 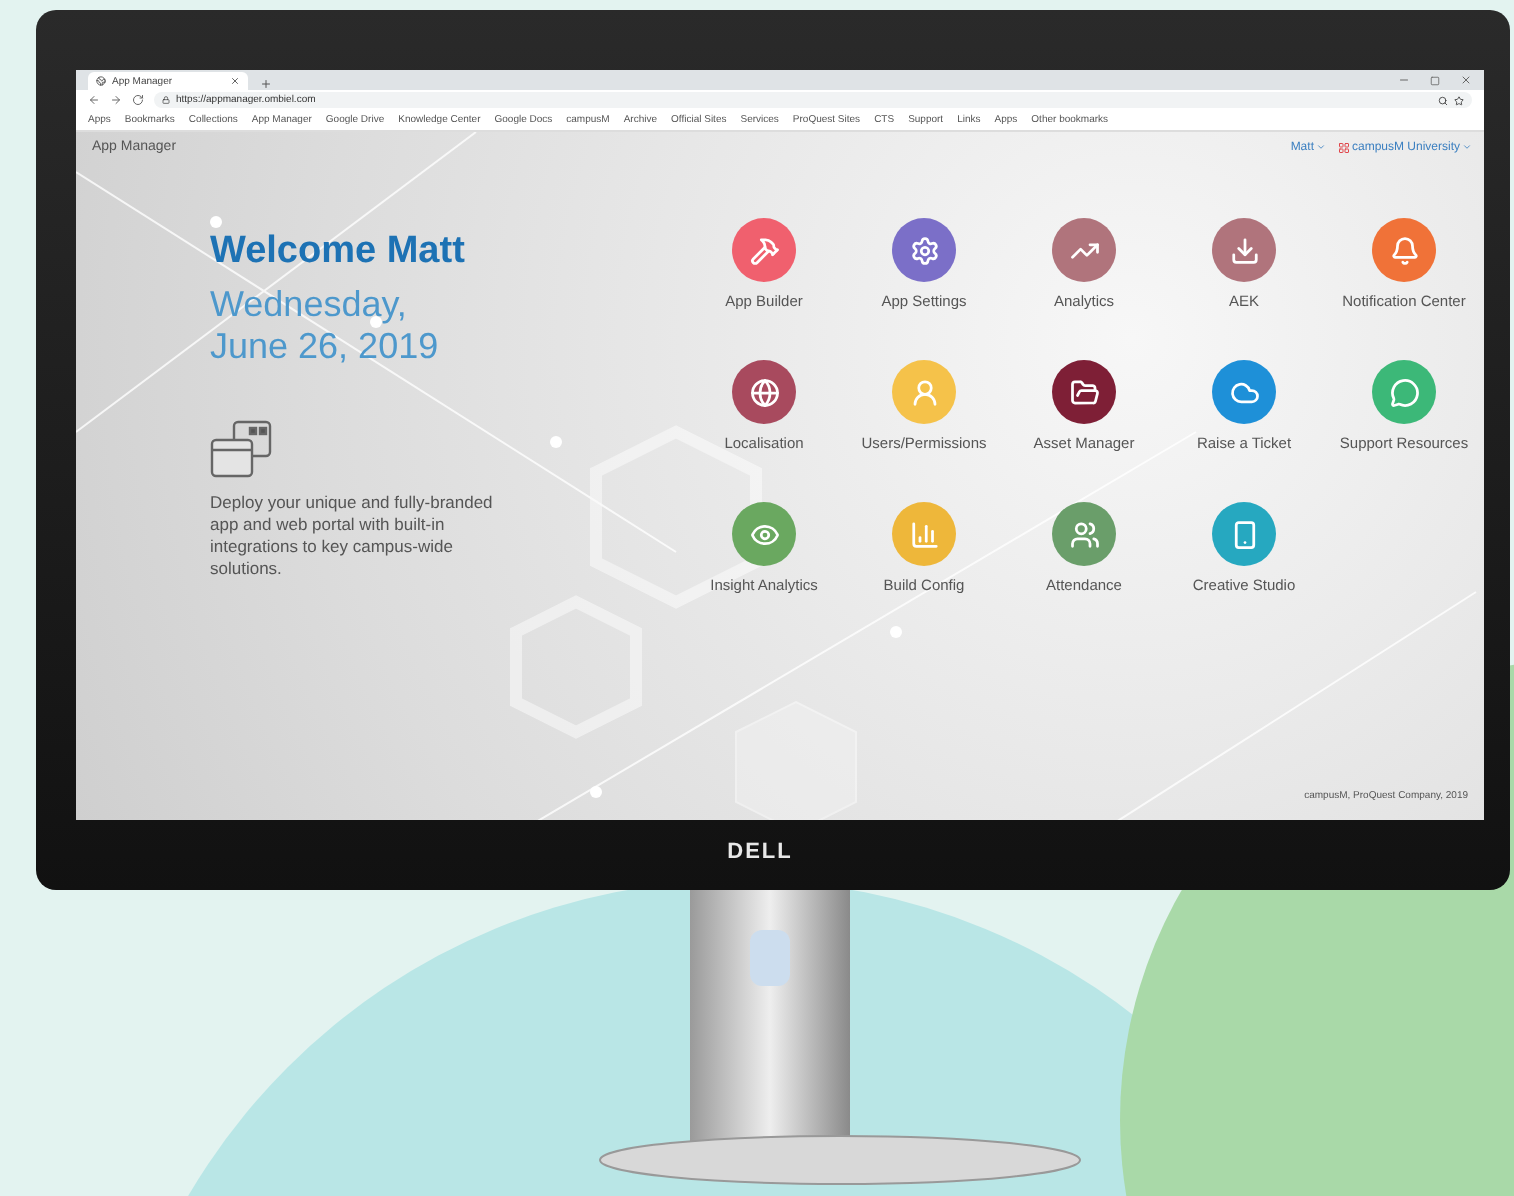 What do you see at coordinates (1443, 100) in the screenshot?
I see `search-icon` at bounding box center [1443, 100].